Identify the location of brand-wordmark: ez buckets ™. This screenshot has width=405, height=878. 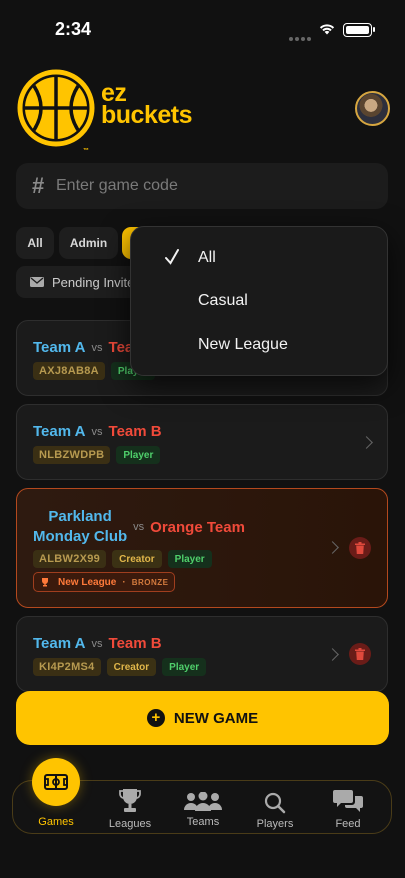
(137, 118).